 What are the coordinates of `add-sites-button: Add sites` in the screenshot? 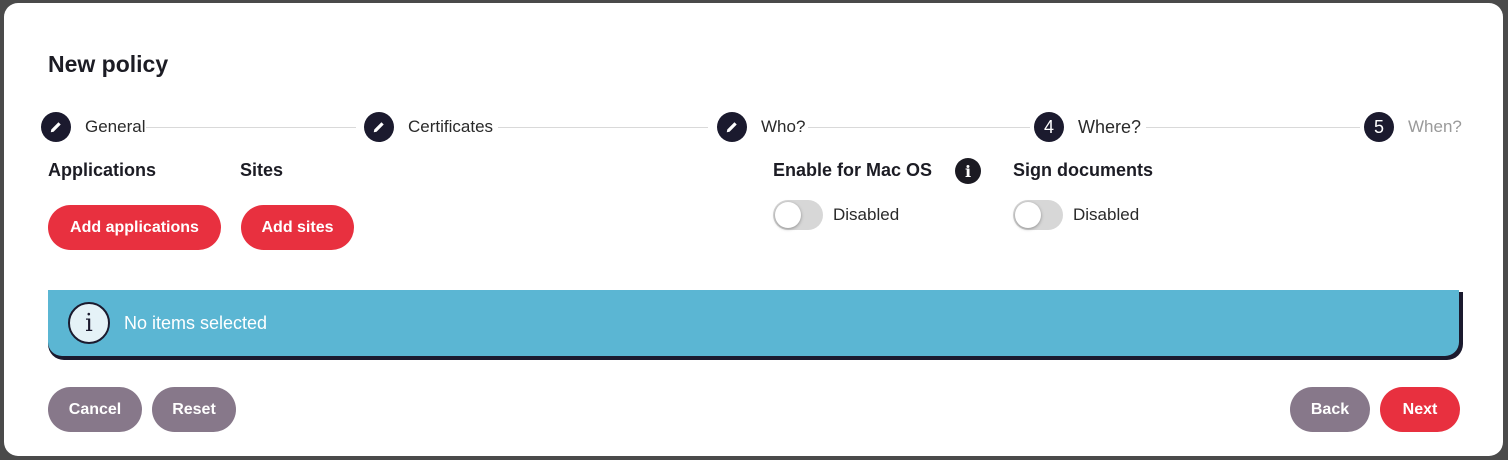 It's located at (297, 227).